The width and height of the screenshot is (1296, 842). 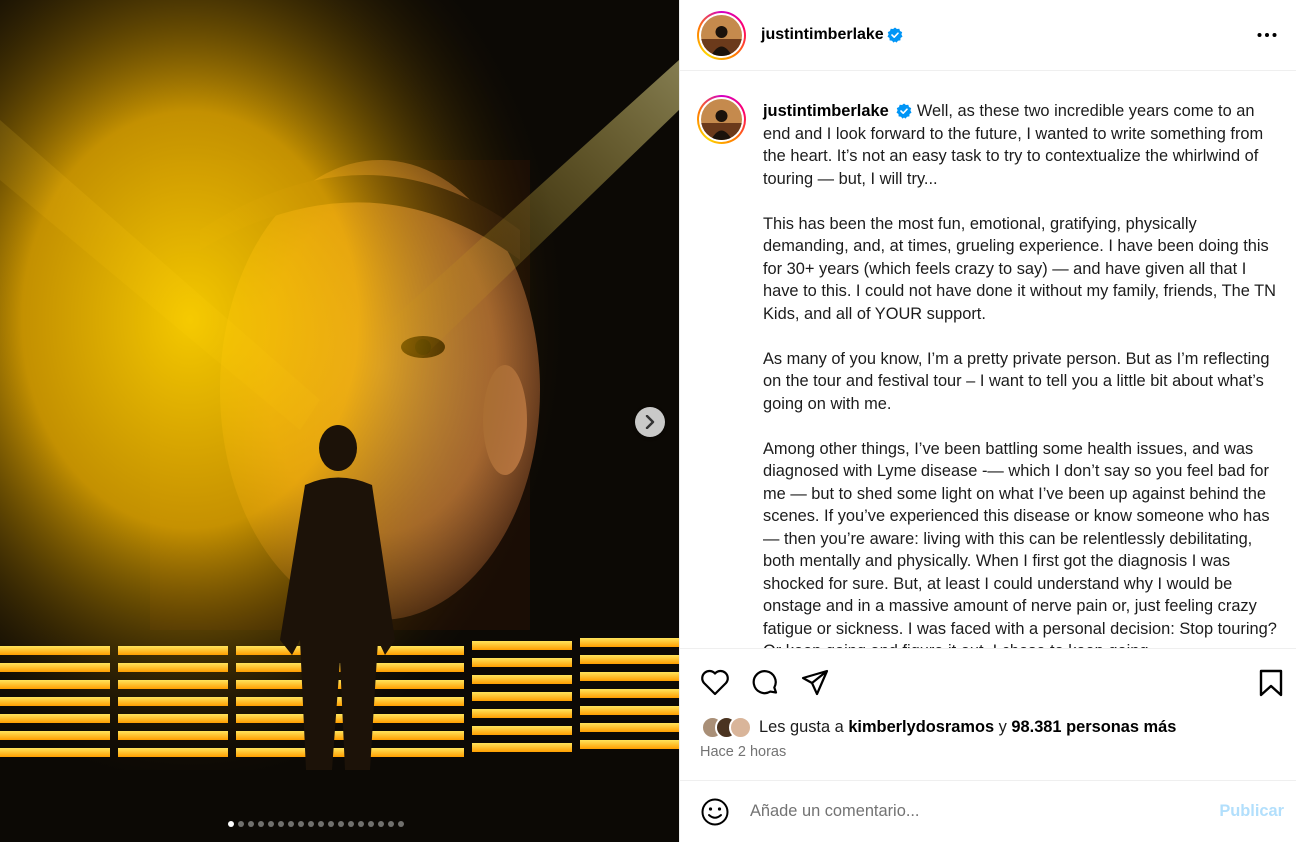 What do you see at coordinates (988, 35) in the screenshot?
I see `post-header: justintimberlake` at bounding box center [988, 35].